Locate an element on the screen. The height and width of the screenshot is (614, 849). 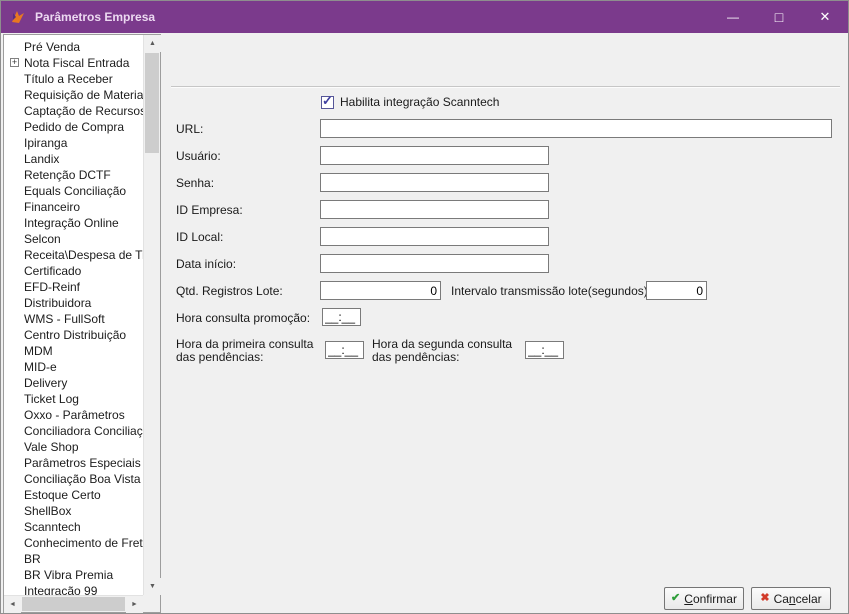
list-item-label: Captação de Recursos is located at coordinates (83, 111).